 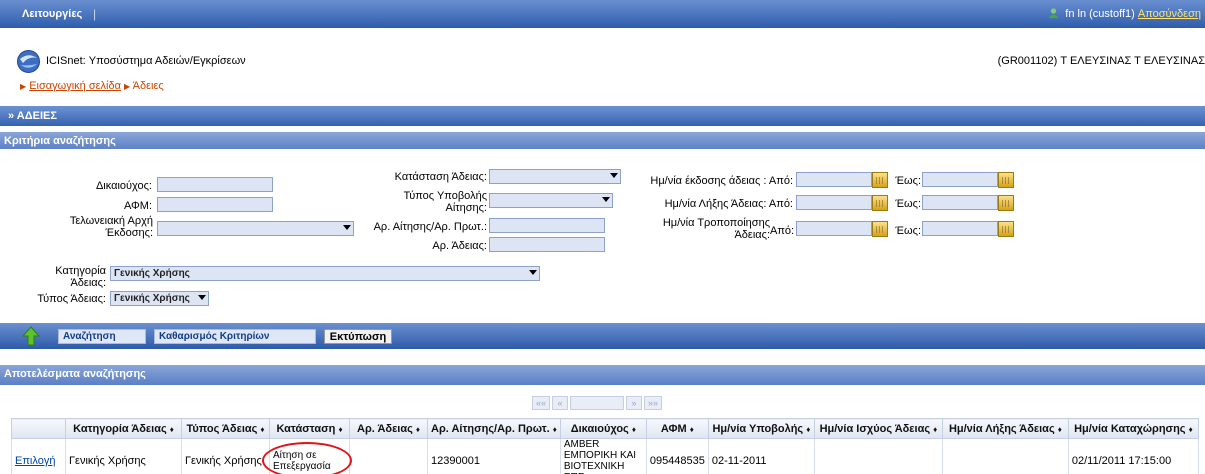 I want to click on category-value: Γενικής Χρήσης, so click(x=152, y=273).